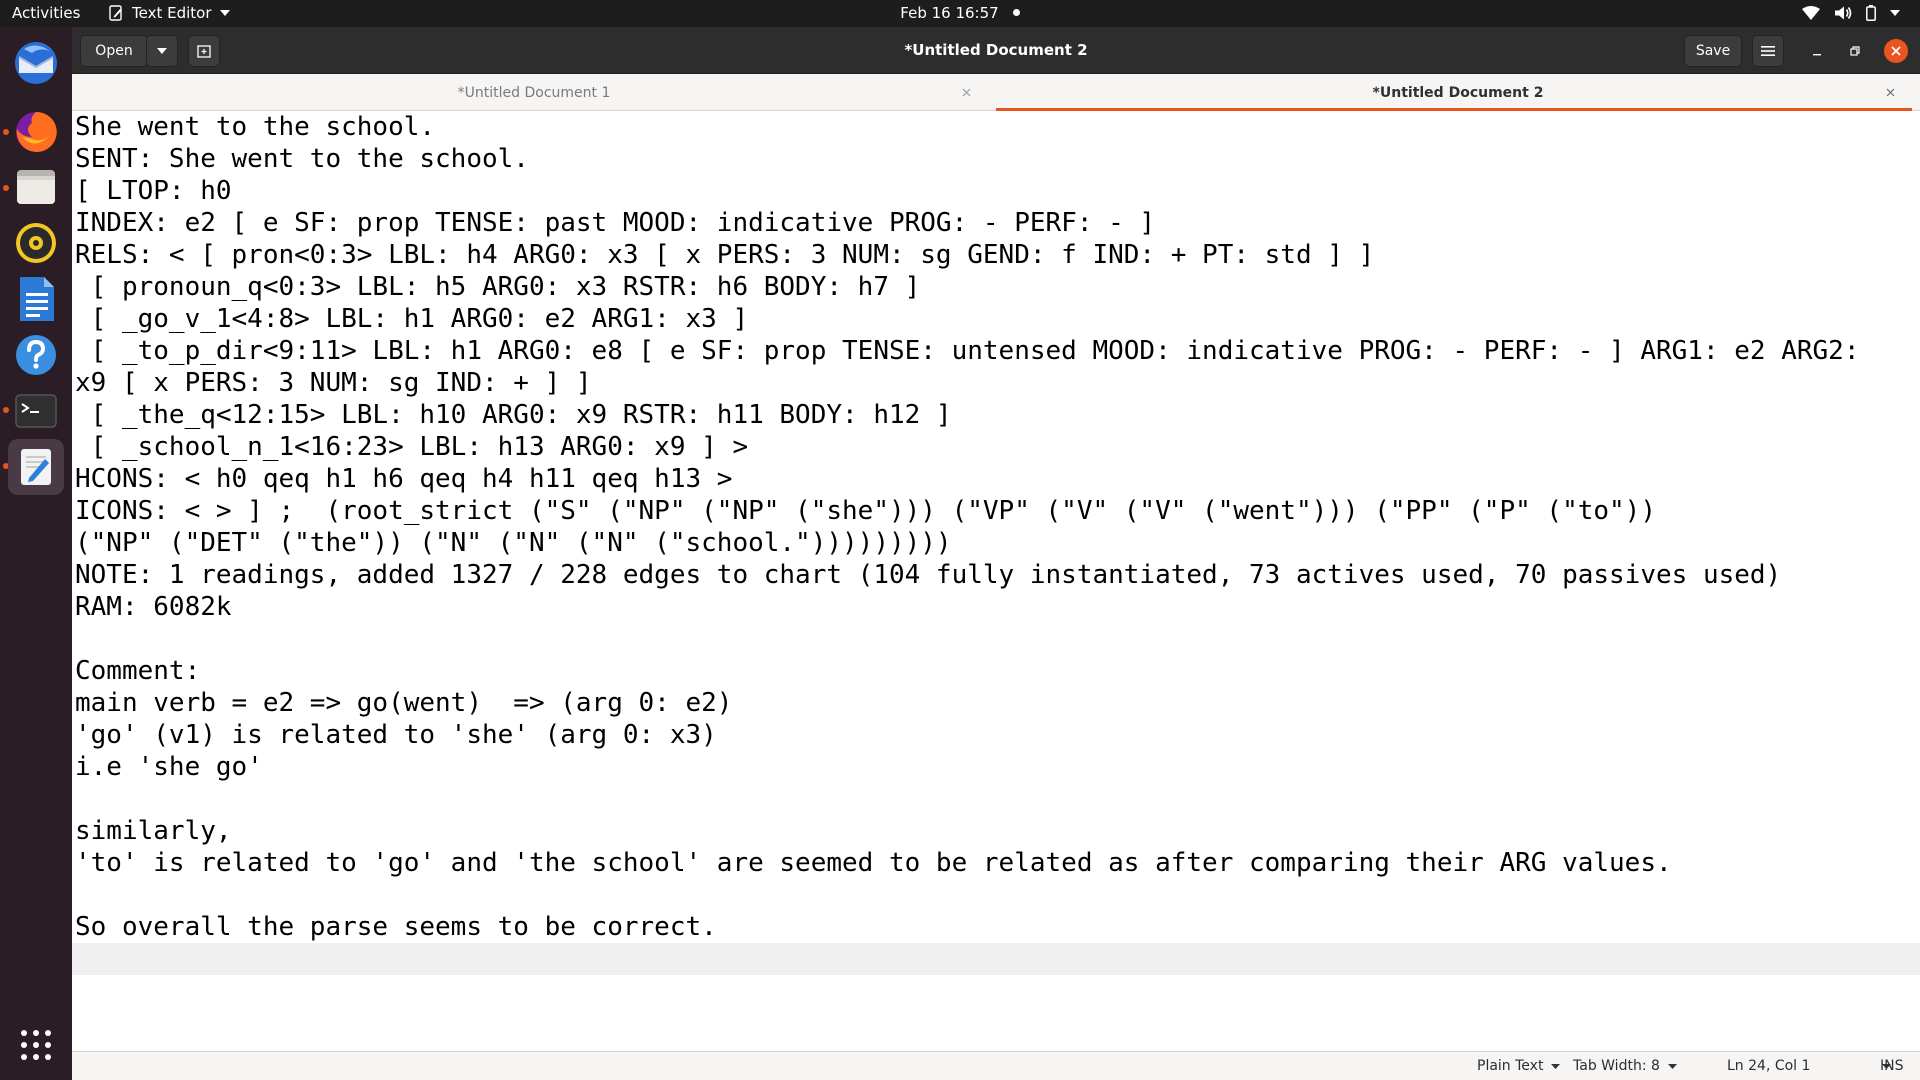 Image resolution: width=1920 pixels, height=1080 pixels. What do you see at coordinates (1811, 13) in the screenshot?
I see `wifi-icon` at bounding box center [1811, 13].